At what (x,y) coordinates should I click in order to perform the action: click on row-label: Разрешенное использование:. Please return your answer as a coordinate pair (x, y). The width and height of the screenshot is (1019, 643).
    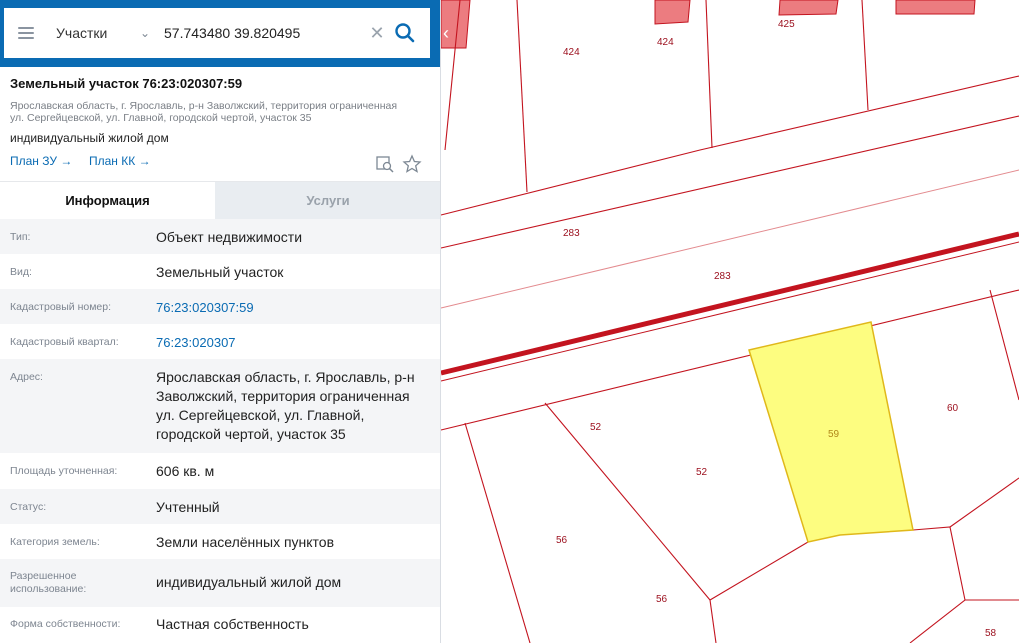
    Looking at the image, I should click on (78, 583).